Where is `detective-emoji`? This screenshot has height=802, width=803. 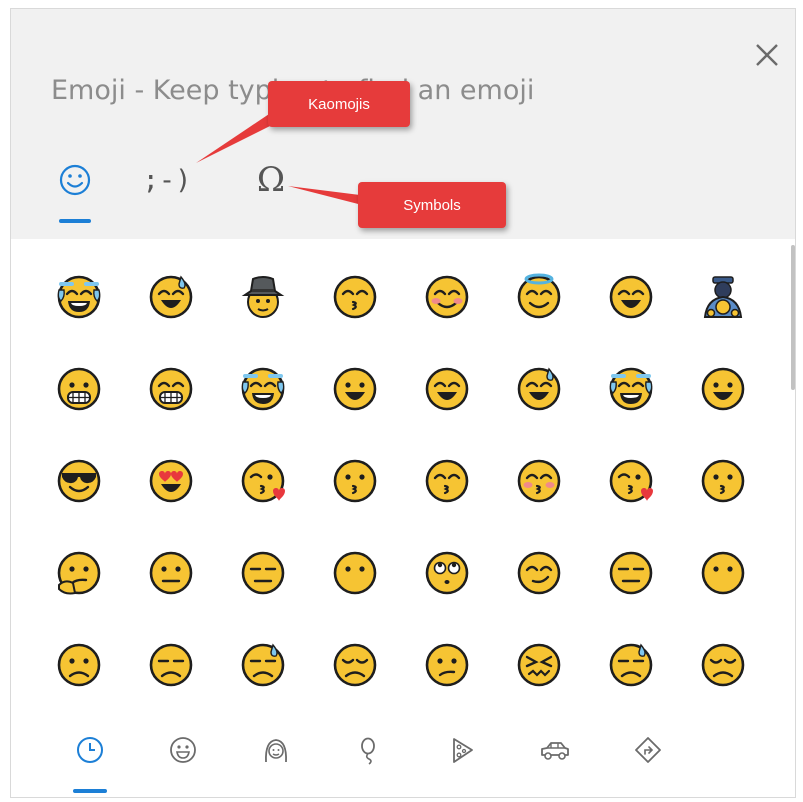 detective-emoji is located at coordinates (263, 297).